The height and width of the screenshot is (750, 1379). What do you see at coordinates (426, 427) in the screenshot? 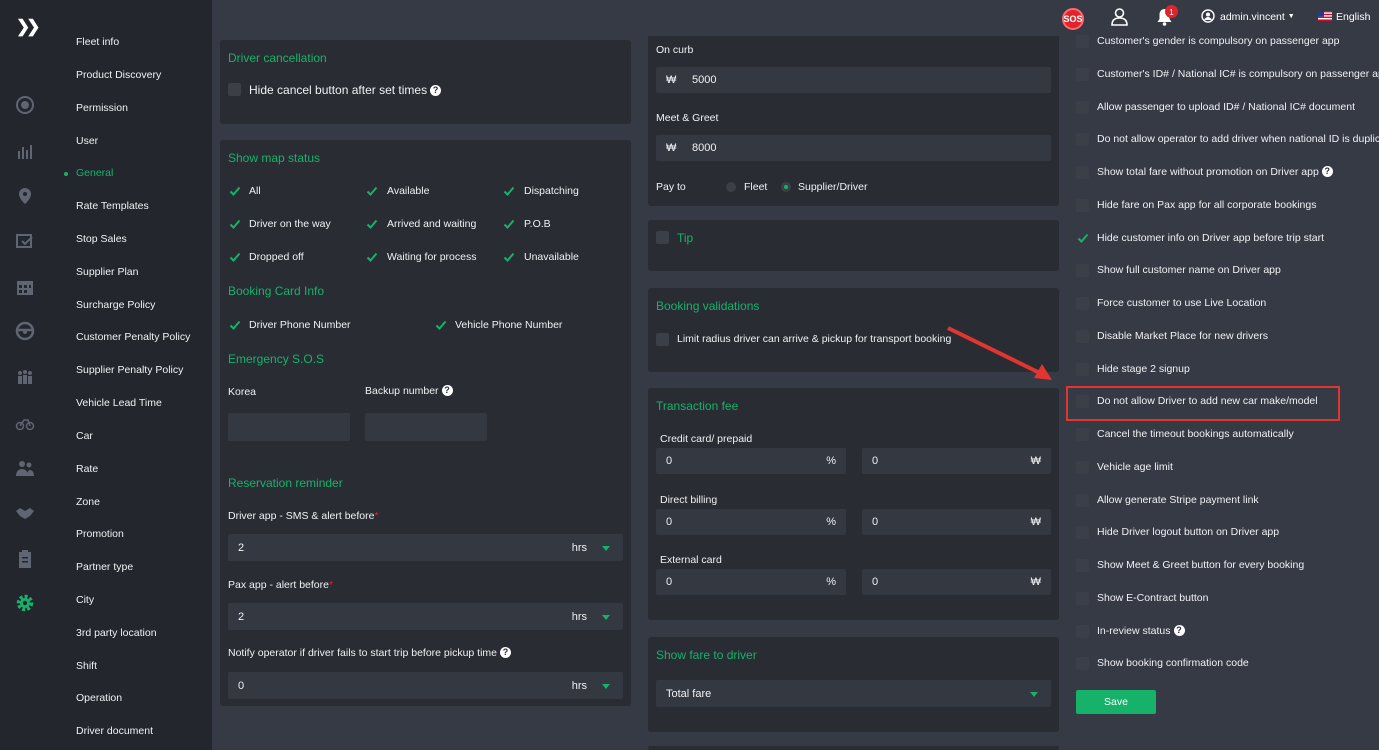
I see `backup-number-input` at bounding box center [426, 427].